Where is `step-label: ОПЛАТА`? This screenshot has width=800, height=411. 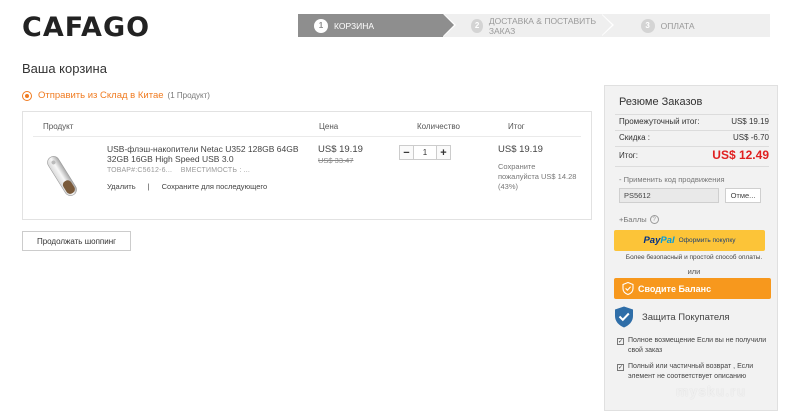 step-label: ОПЛАТА is located at coordinates (677, 25).